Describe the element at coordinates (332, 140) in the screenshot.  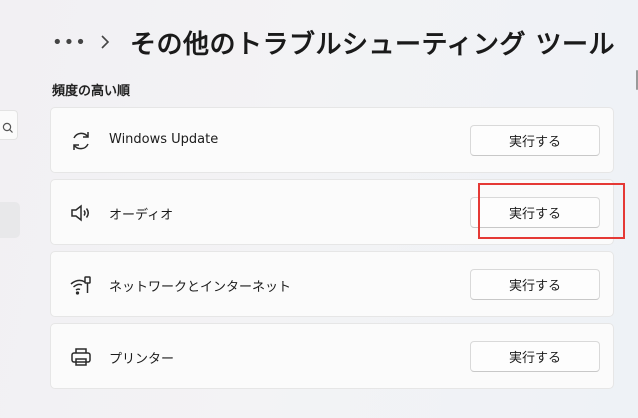
I see `troubleshooter-card-windows-update: Windows Update 実行する` at that location.